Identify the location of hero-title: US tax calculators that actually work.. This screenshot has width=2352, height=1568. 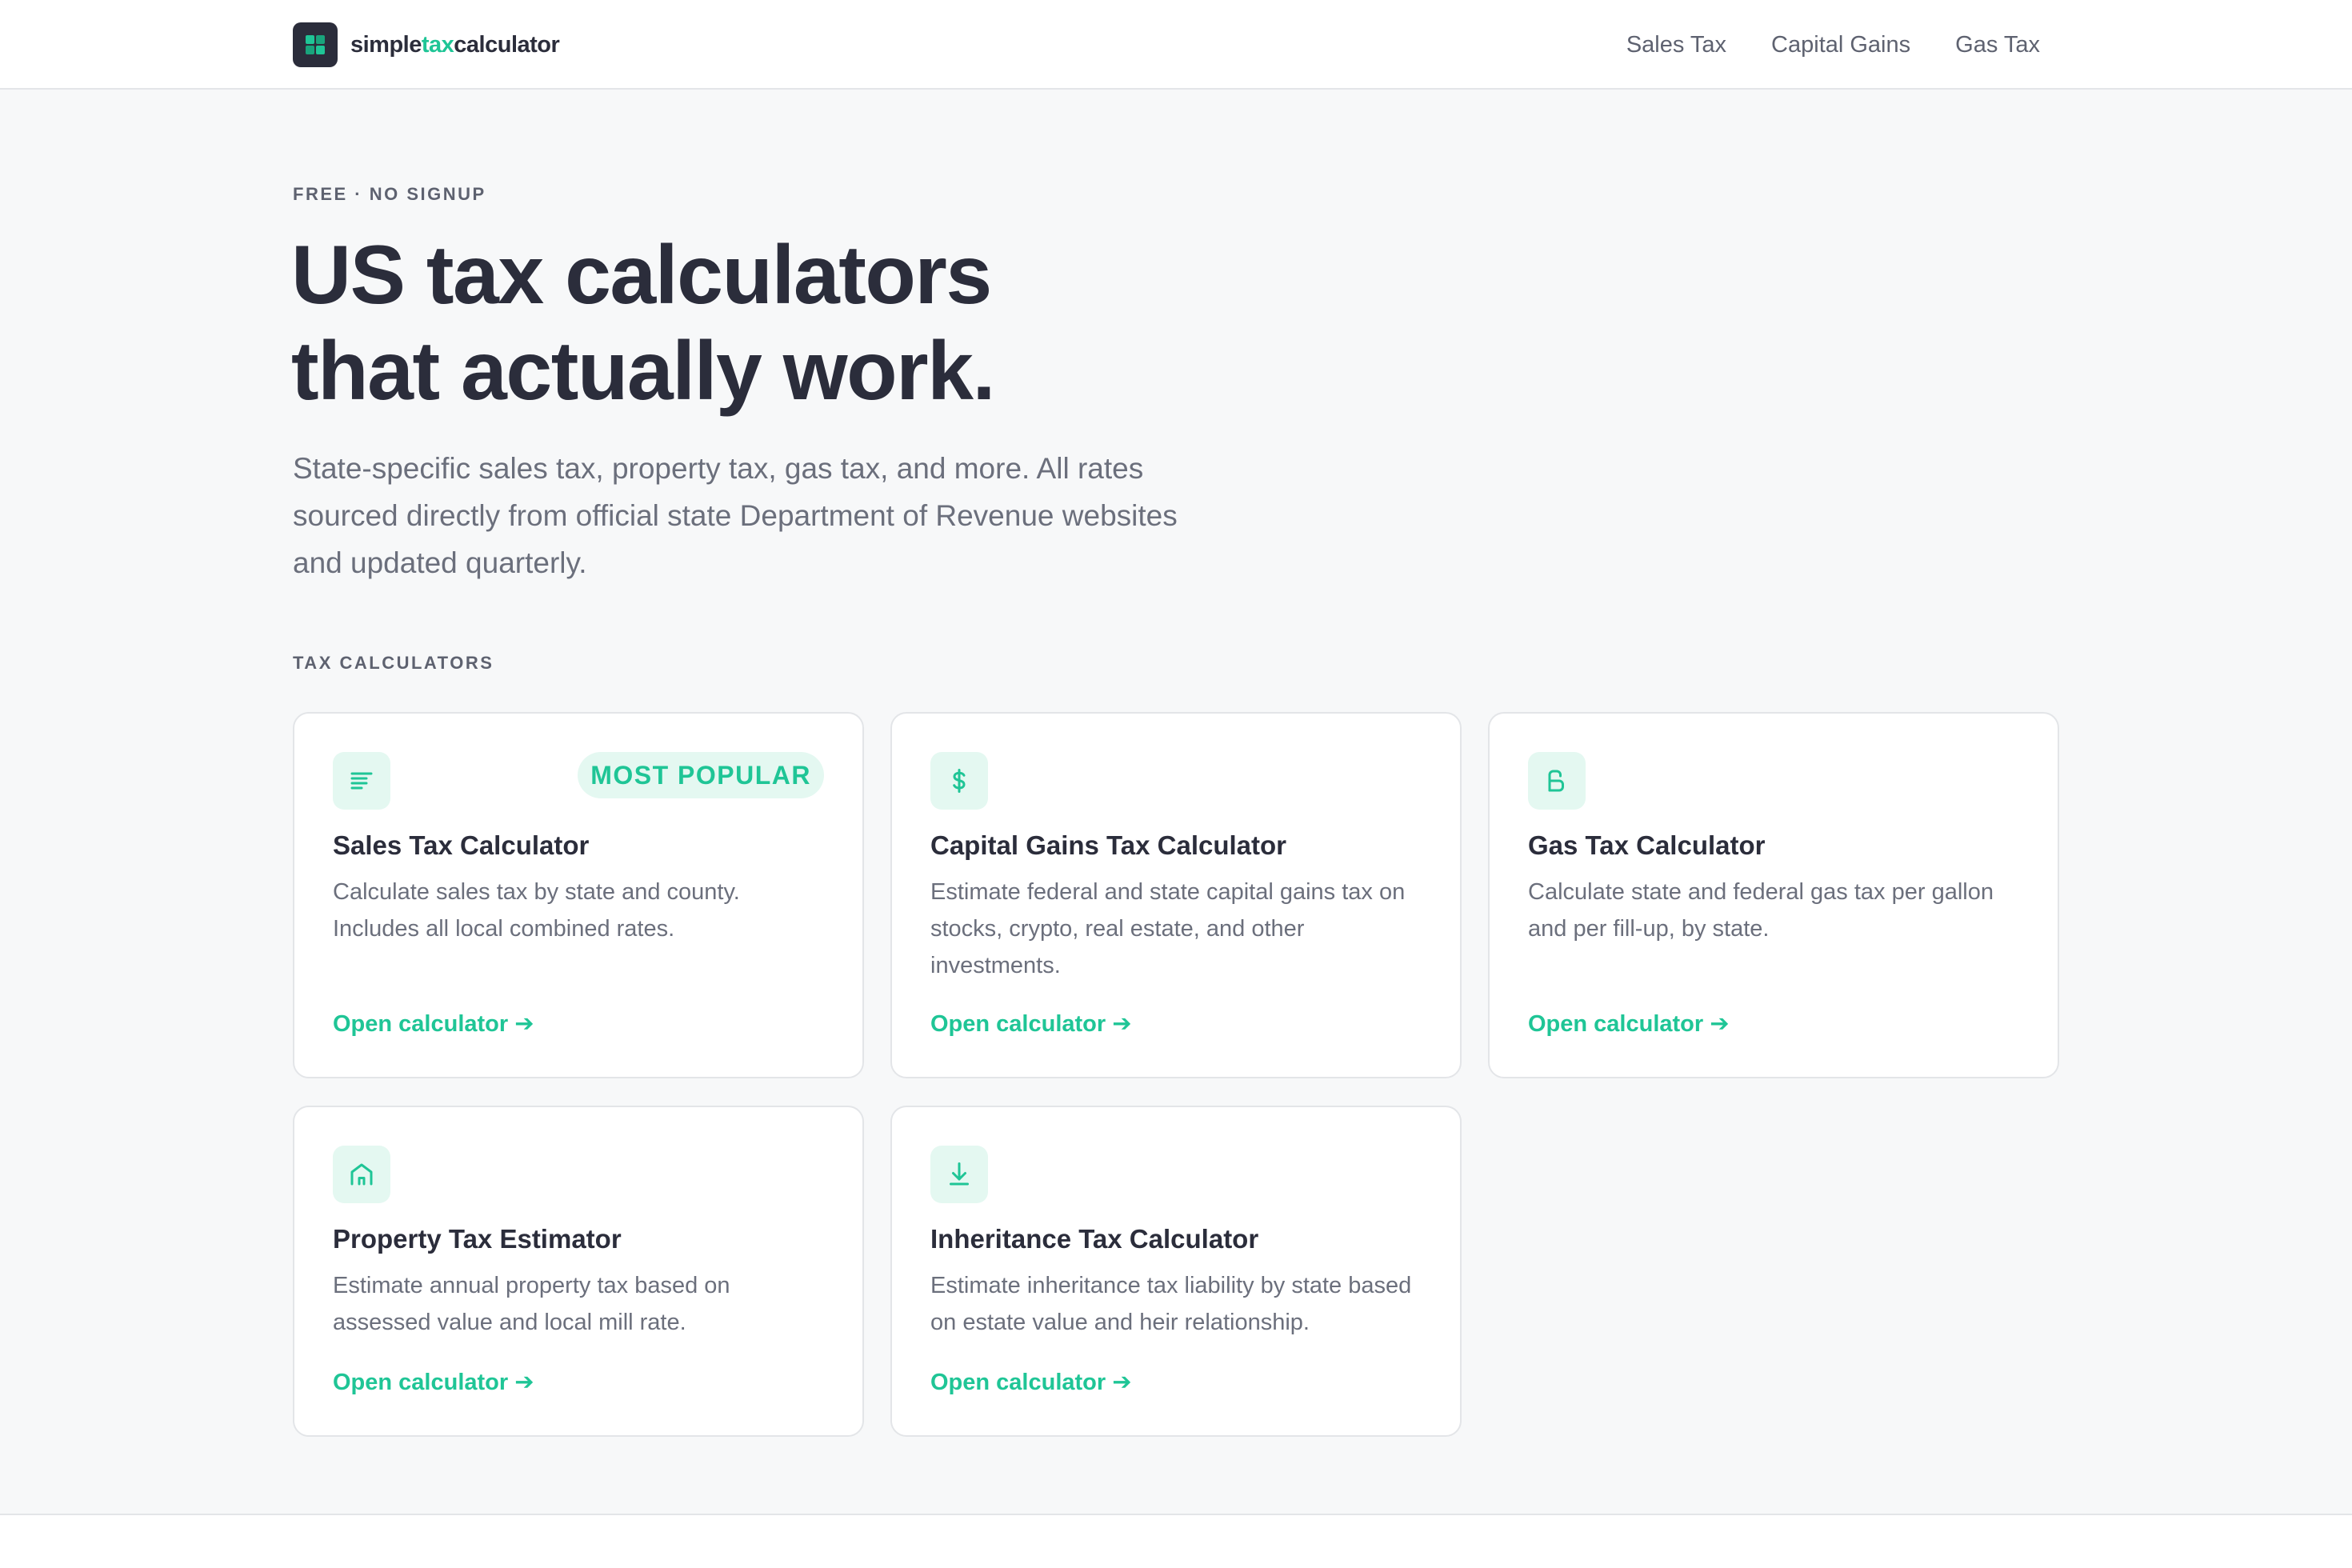
(891, 323).